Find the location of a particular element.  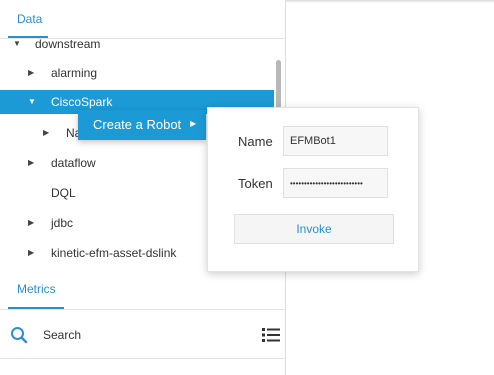

context-menu-create-robot: Create a Robot ▶ is located at coordinates (142, 125).